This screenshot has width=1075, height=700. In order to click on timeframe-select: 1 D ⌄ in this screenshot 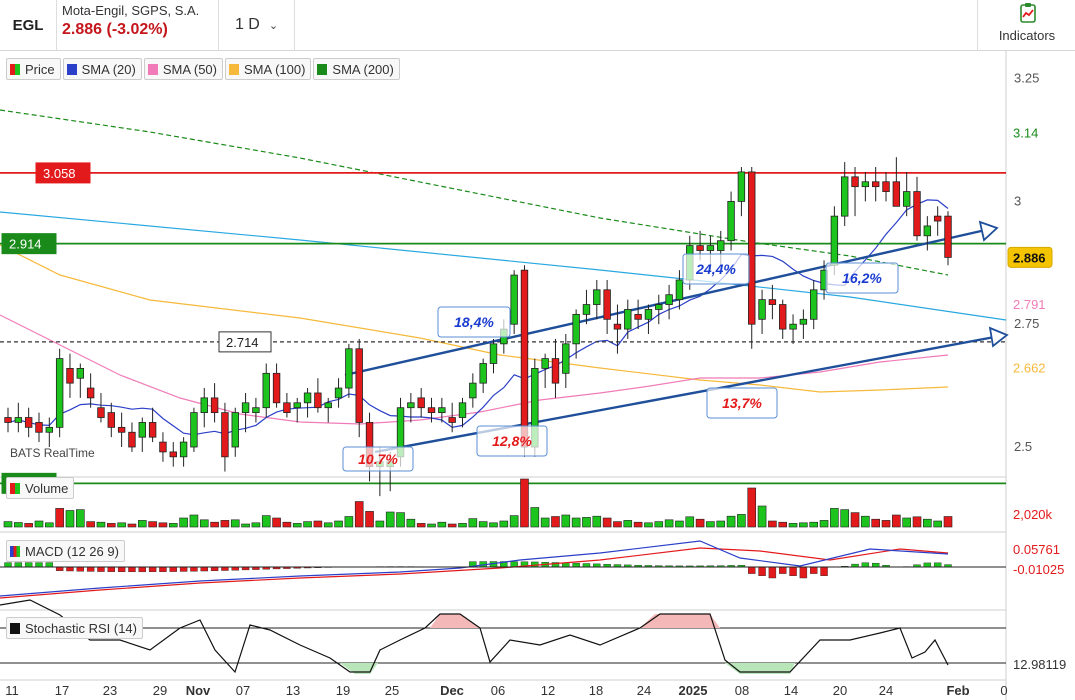, I will do `click(256, 25)`.